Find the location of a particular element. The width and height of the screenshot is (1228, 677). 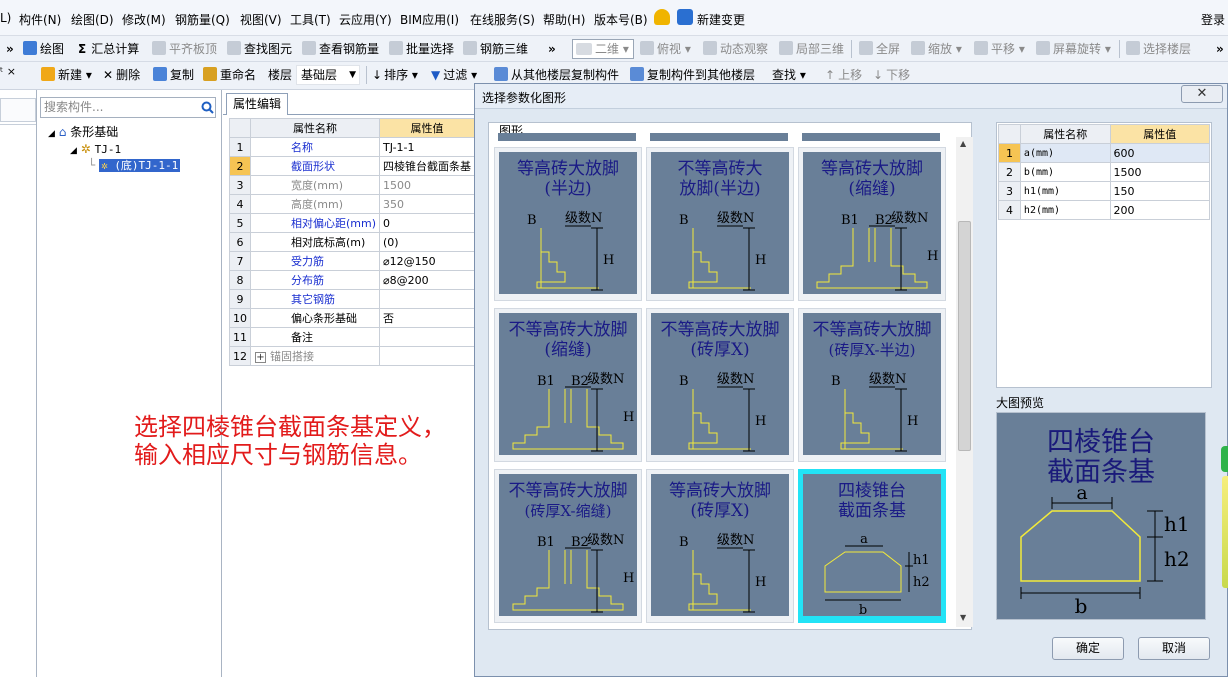

rotate-screen-button: 屏幕旋转 ▾ is located at coordinates (1073, 49).